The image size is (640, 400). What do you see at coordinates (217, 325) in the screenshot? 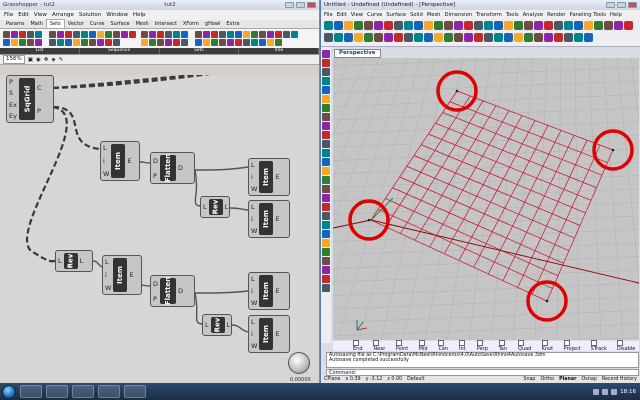
I see `rev-component-3: L Rev L` at bounding box center [217, 325].